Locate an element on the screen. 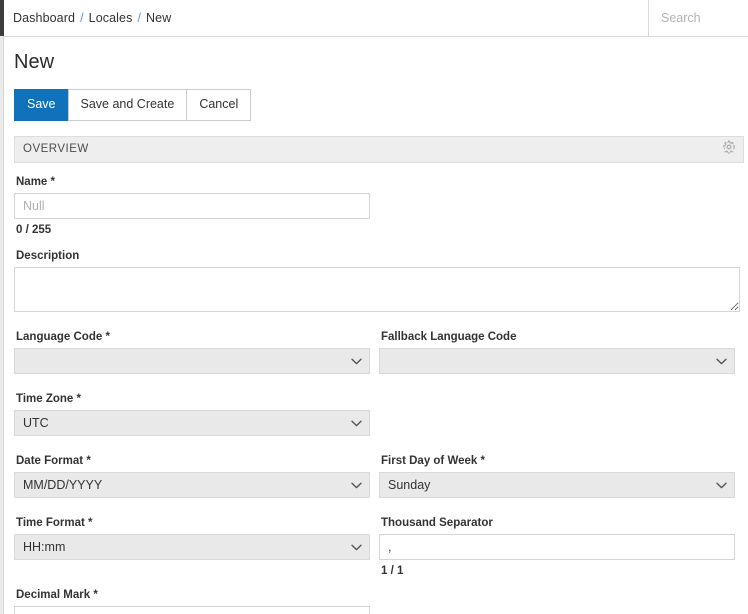 This screenshot has width=748, height=614. field-first-day-of-week: First Day of Week * Sunday is located at coordinates (557, 476).